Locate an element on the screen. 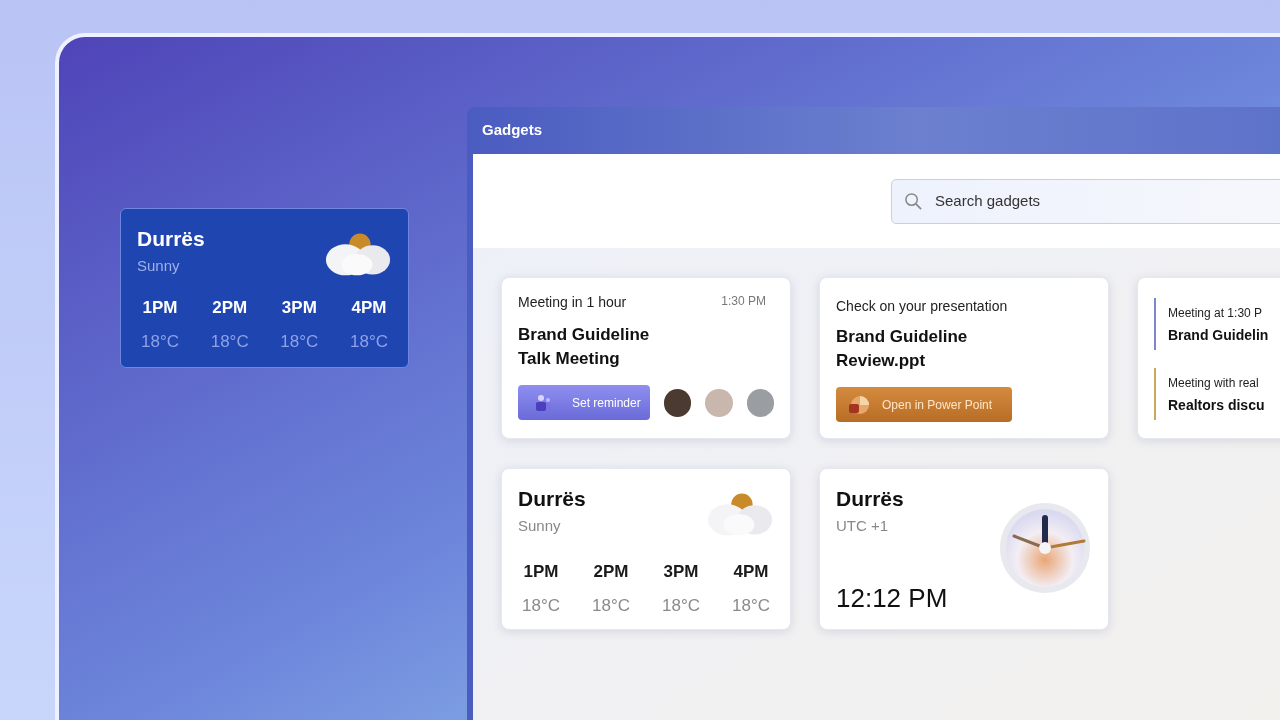  search-field: Search gadgets is located at coordinates (1085, 201).